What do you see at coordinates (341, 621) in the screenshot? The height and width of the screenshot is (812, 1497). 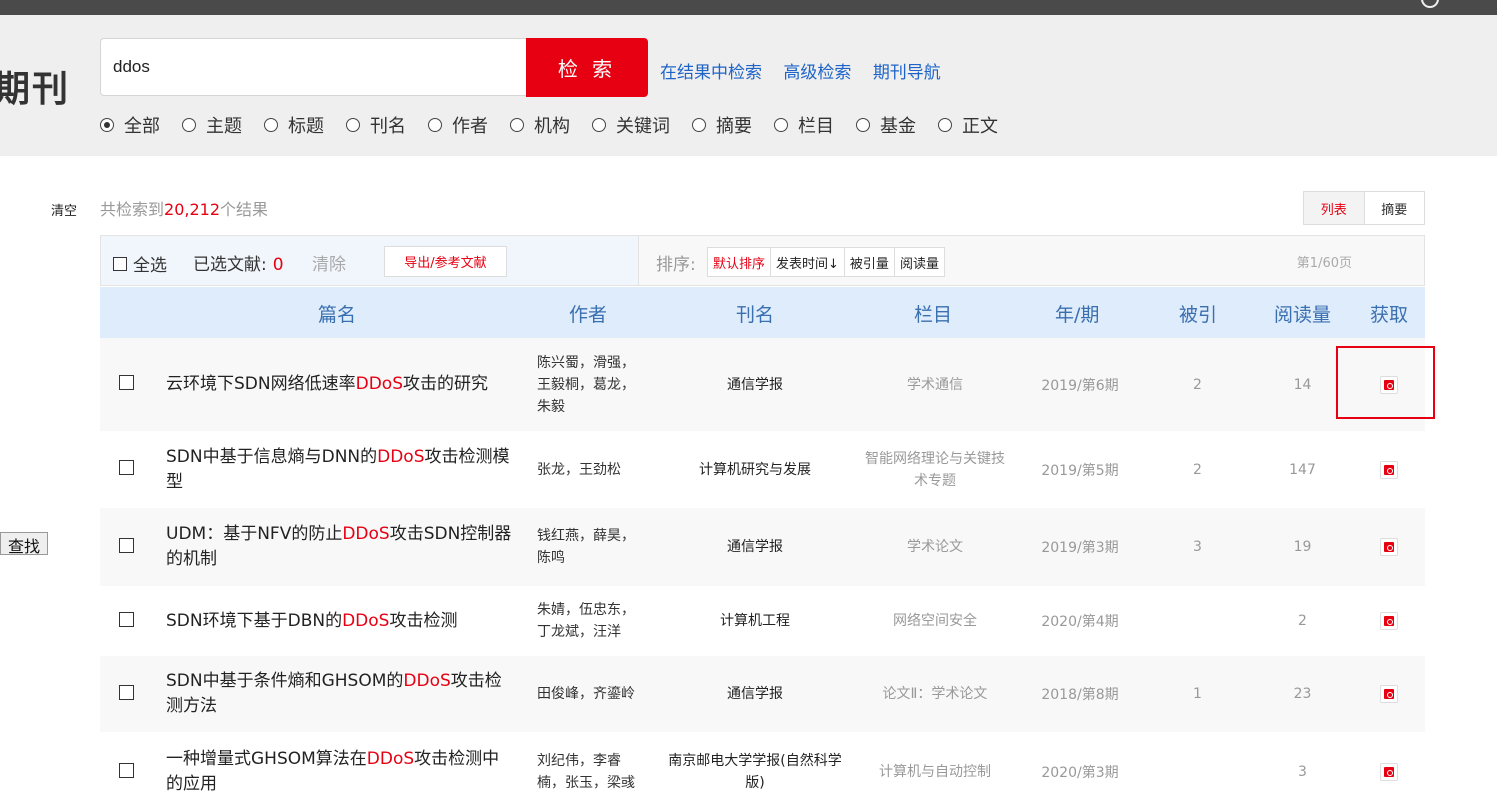 I see `article-title-link: SDN环境下基于DBN的DDoS攻击检测` at bounding box center [341, 621].